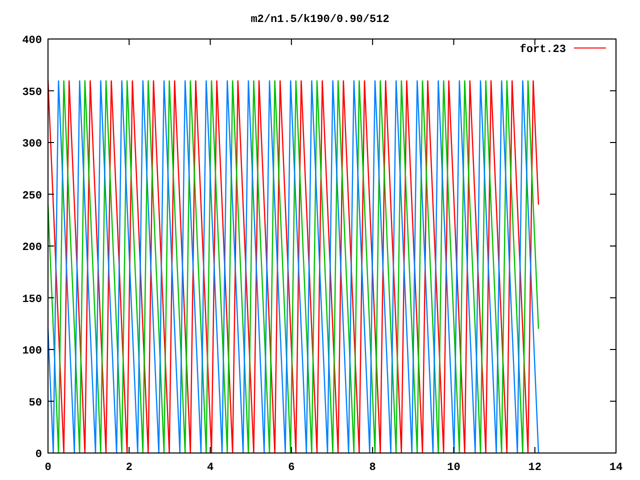 This screenshot has width=640, height=480. What do you see at coordinates (32, 352) in the screenshot?
I see `y-tick-label: 100` at bounding box center [32, 352].